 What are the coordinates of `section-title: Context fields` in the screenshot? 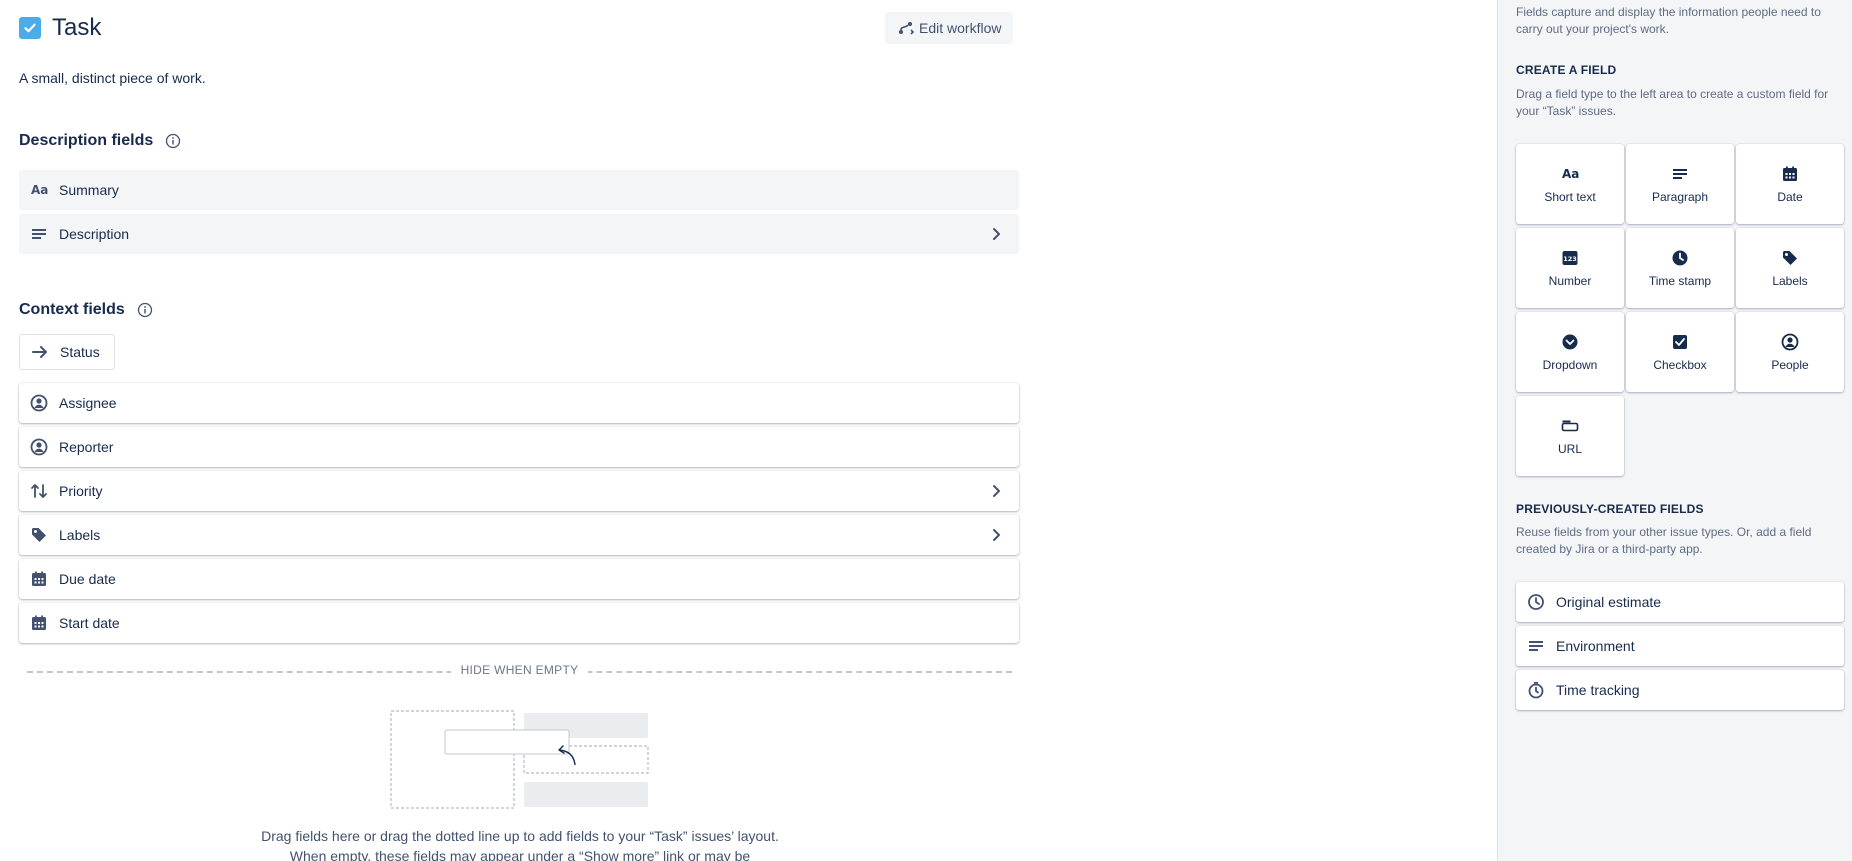 It's located at (72, 309).